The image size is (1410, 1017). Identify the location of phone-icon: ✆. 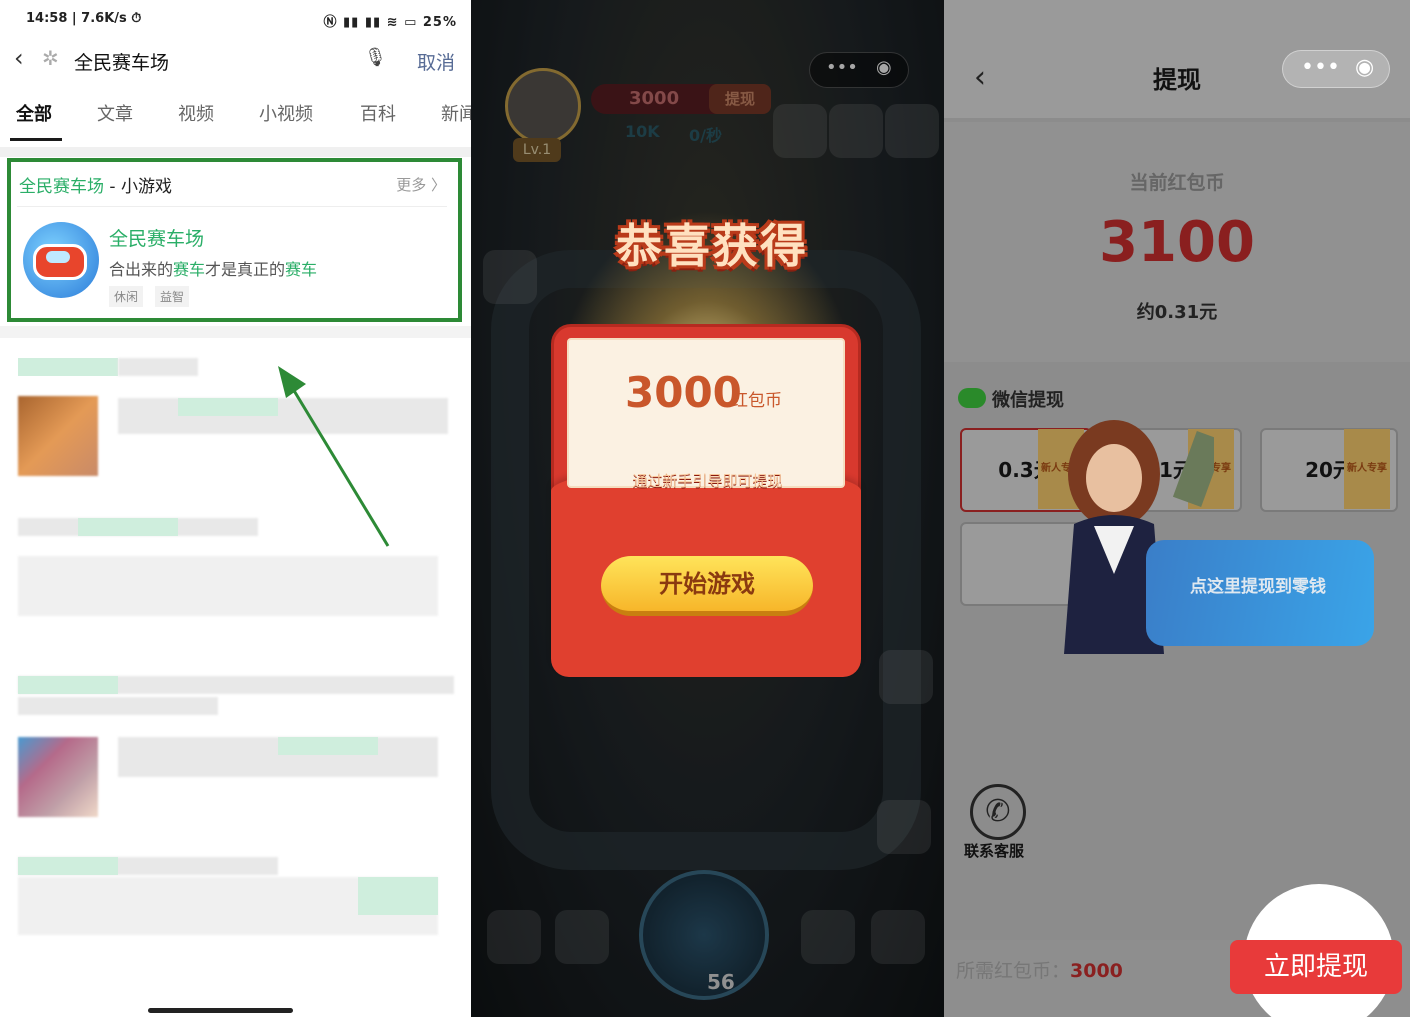
(998, 812).